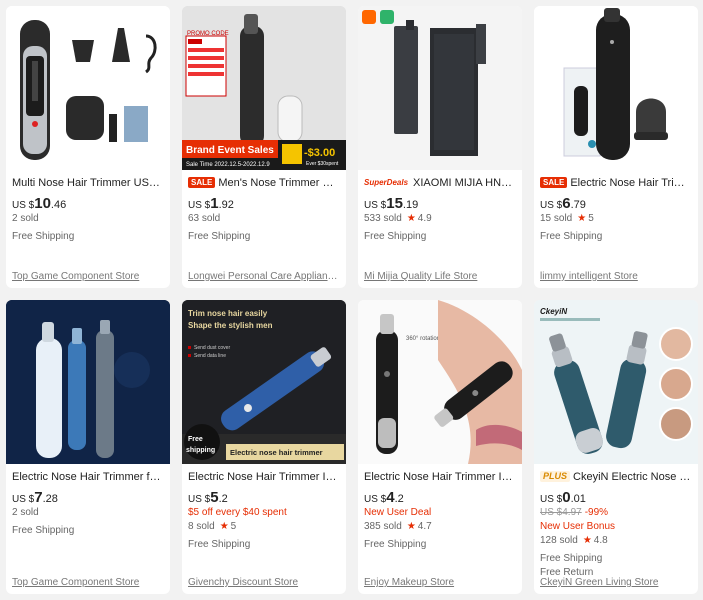 Image resolution: width=703 pixels, height=600 pixels. Describe the element at coordinates (237, 512) in the screenshot. I see `promo-text: $5 off every $40 spent` at that location.